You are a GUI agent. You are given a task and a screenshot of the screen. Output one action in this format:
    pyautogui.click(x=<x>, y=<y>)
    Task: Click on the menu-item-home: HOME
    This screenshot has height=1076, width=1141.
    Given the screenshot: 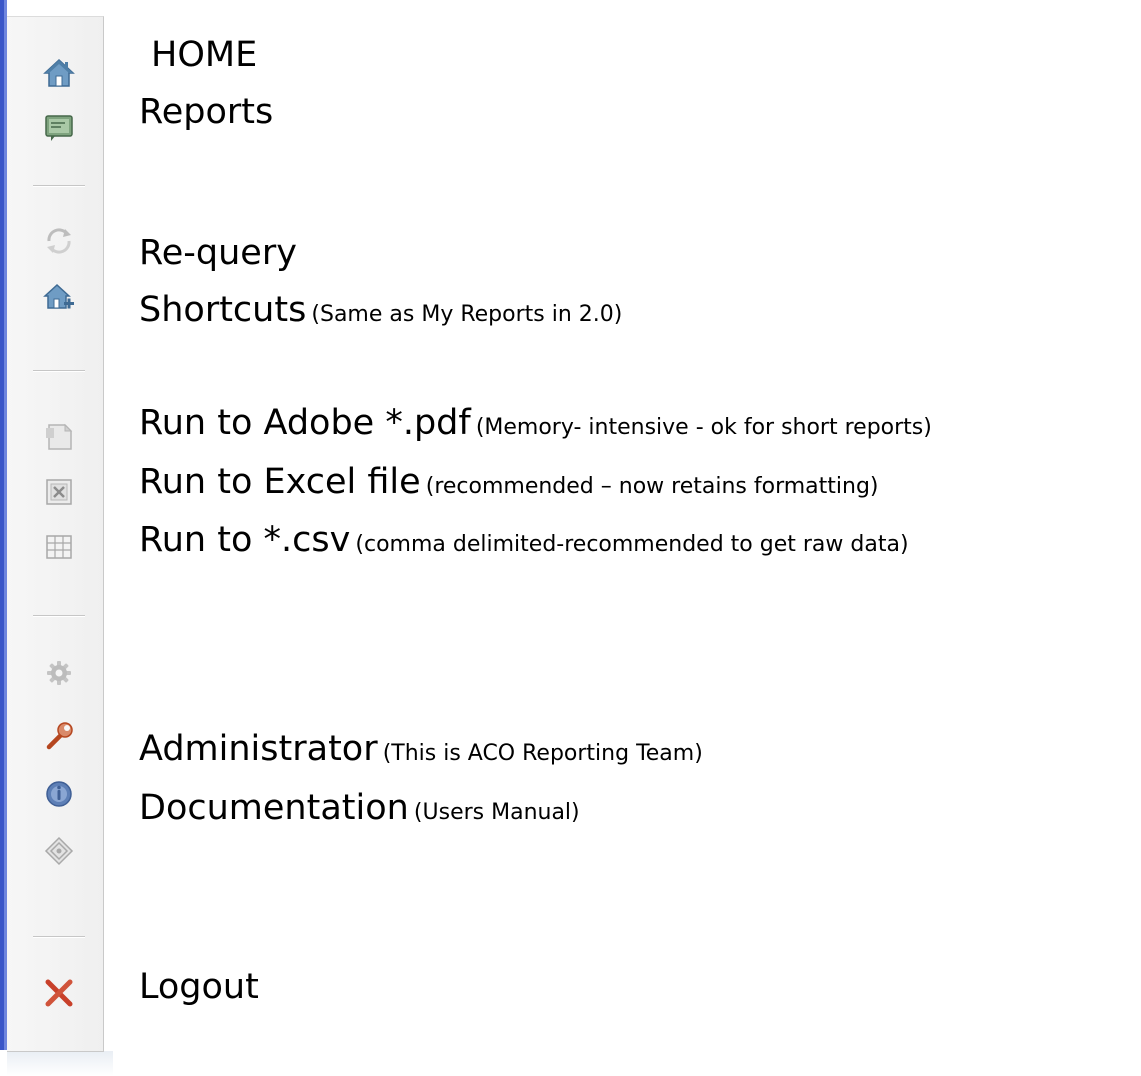 What is the action you would take?
    pyautogui.click(x=204, y=55)
    